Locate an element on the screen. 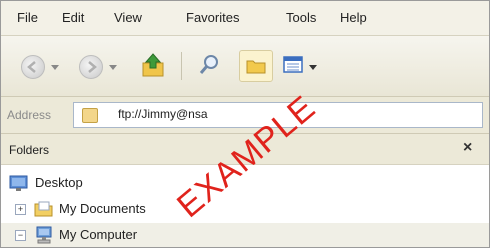 The width and height of the screenshot is (490, 248). desktop-icon is located at coordinates (18, 183).